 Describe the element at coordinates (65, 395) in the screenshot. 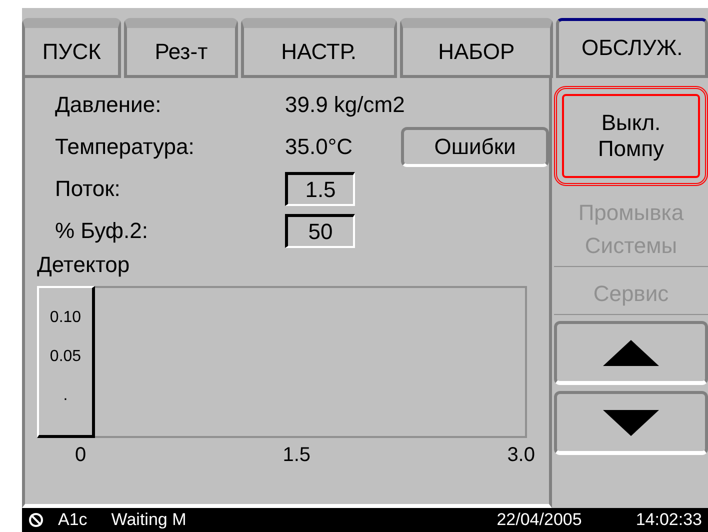

I see `axis-label: .` at that location.